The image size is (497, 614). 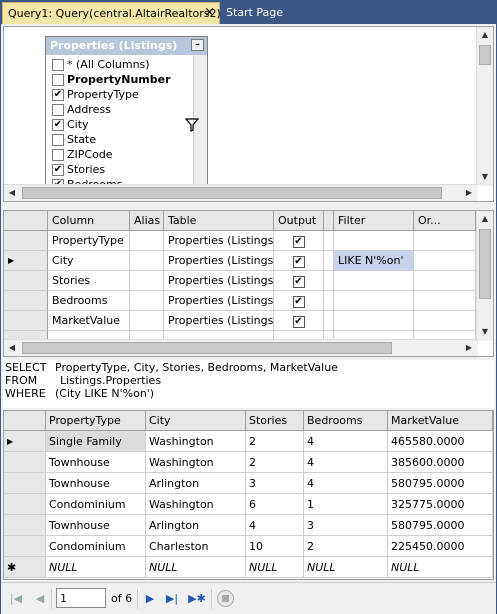 I want to click on header-column: Column, so click(x=89, y=221).